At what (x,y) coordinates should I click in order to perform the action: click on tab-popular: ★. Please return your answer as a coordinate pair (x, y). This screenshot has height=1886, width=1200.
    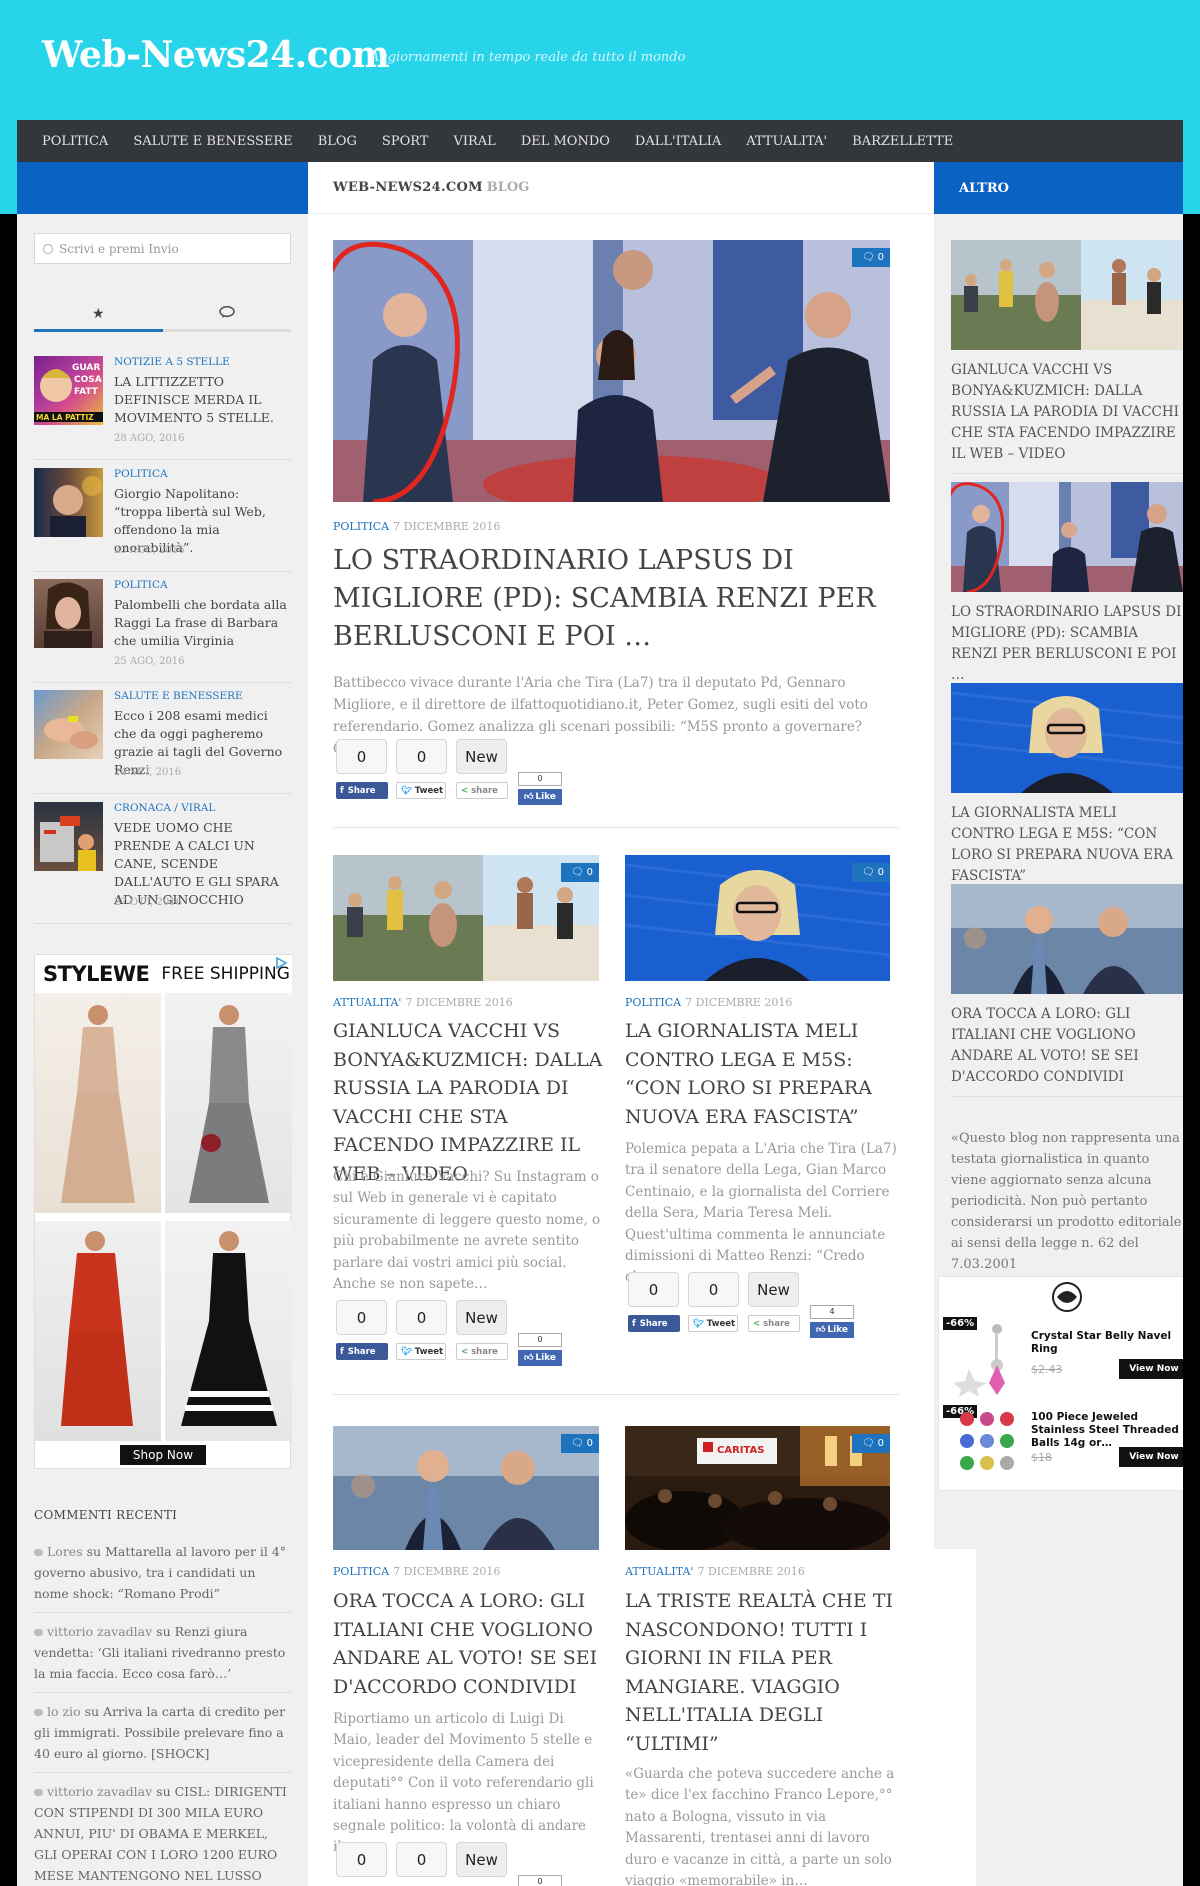
    Looking at the image, I should click on (98, 319).